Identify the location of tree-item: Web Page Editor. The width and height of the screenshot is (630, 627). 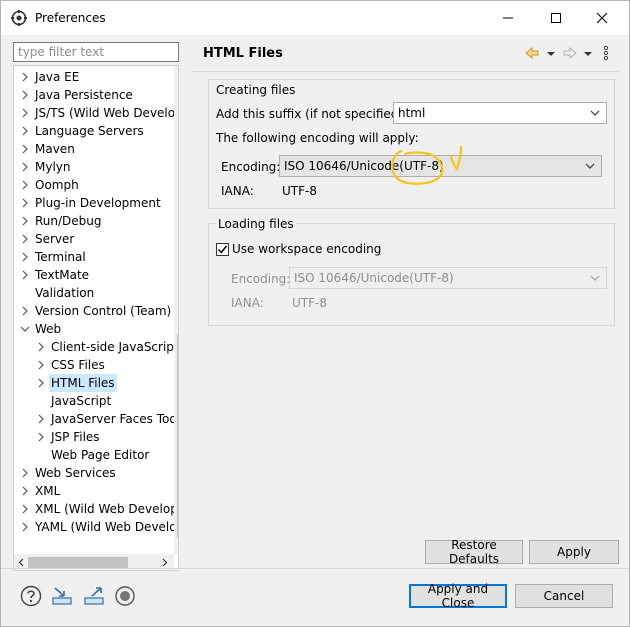
(94, 455).